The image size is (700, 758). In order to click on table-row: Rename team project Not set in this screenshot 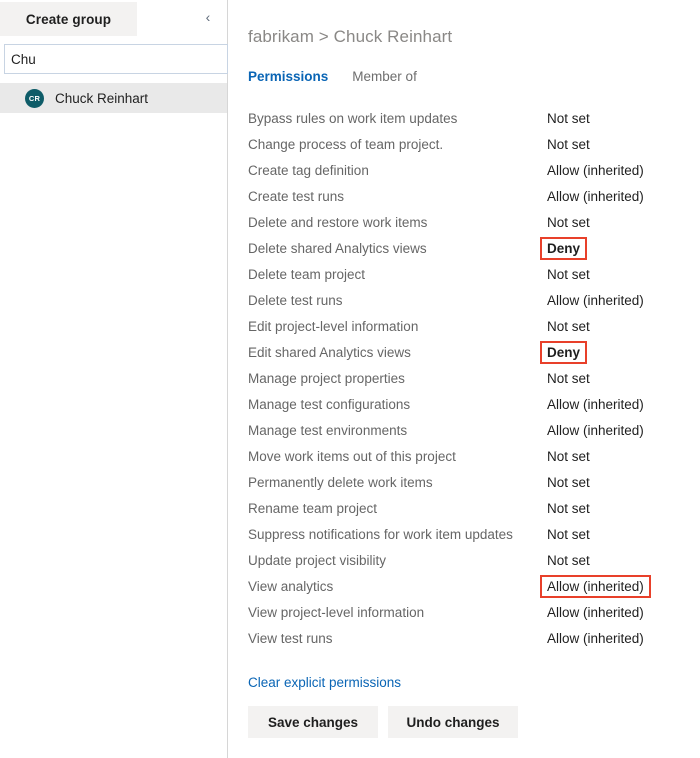, I will do `click(468, 508)`.